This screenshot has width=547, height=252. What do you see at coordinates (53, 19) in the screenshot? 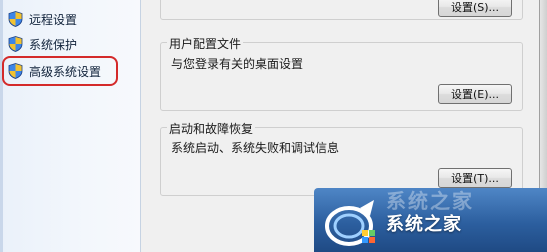
I see `nav-item-label: 远程设置` at bounding box center [53, 19].